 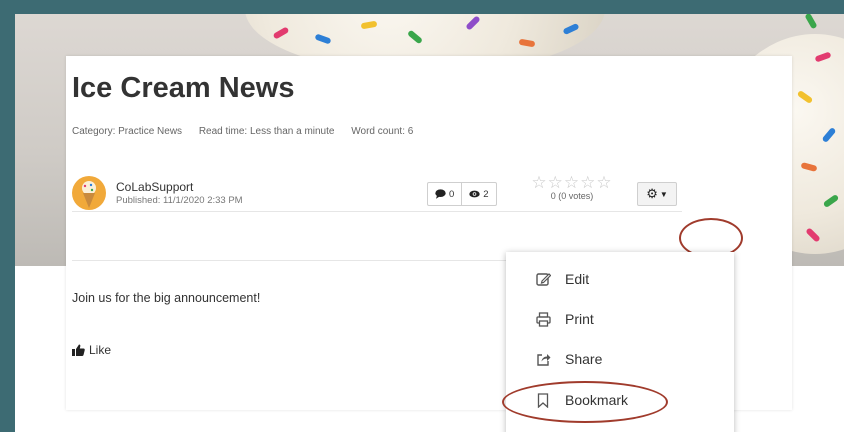 I want to click on menu-item-edit-label: Edit, so click(x=577, y=279).